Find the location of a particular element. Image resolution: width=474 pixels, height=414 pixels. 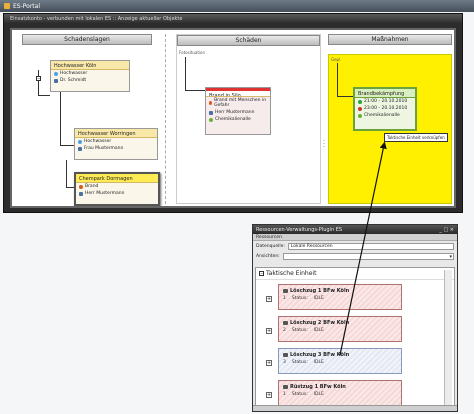

unit-title: Rüstzug 1 BFw Köln is located at coordinates (340, 386).